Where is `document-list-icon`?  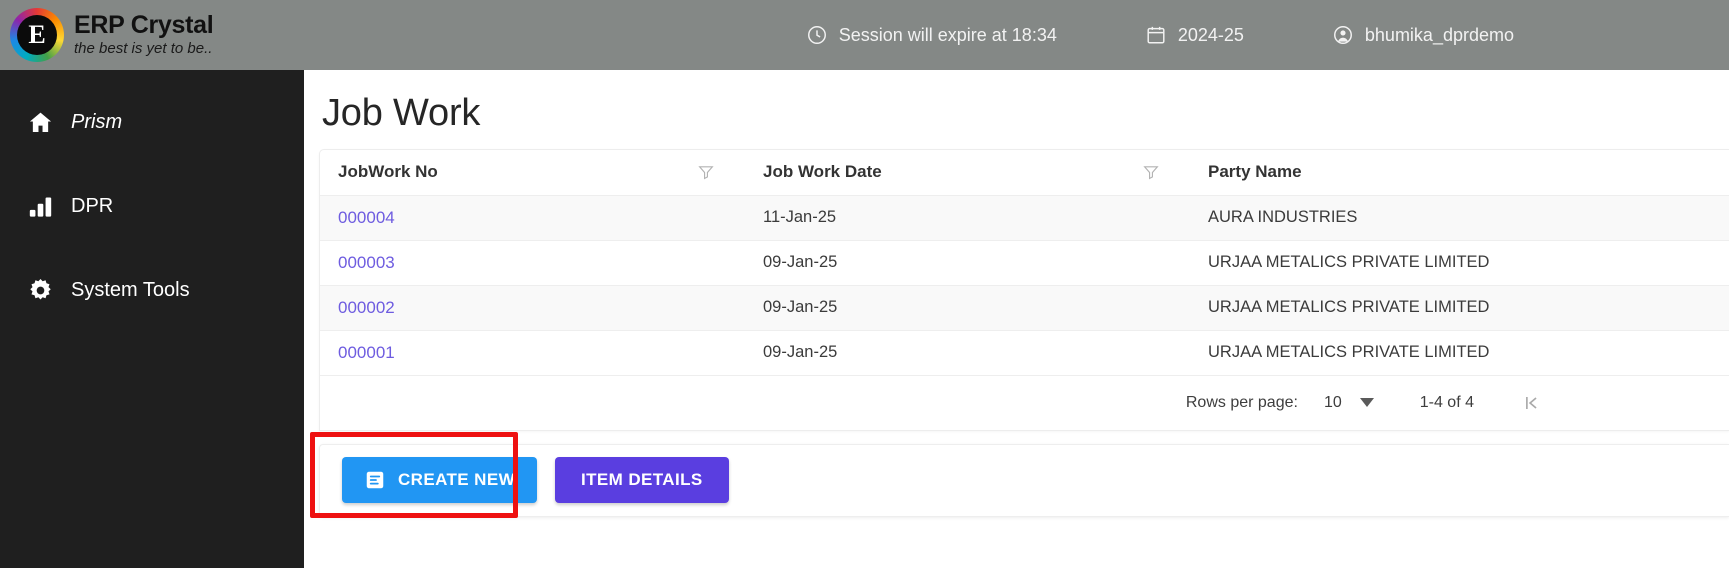
document-list-icon is located at coordinates (375, 480).